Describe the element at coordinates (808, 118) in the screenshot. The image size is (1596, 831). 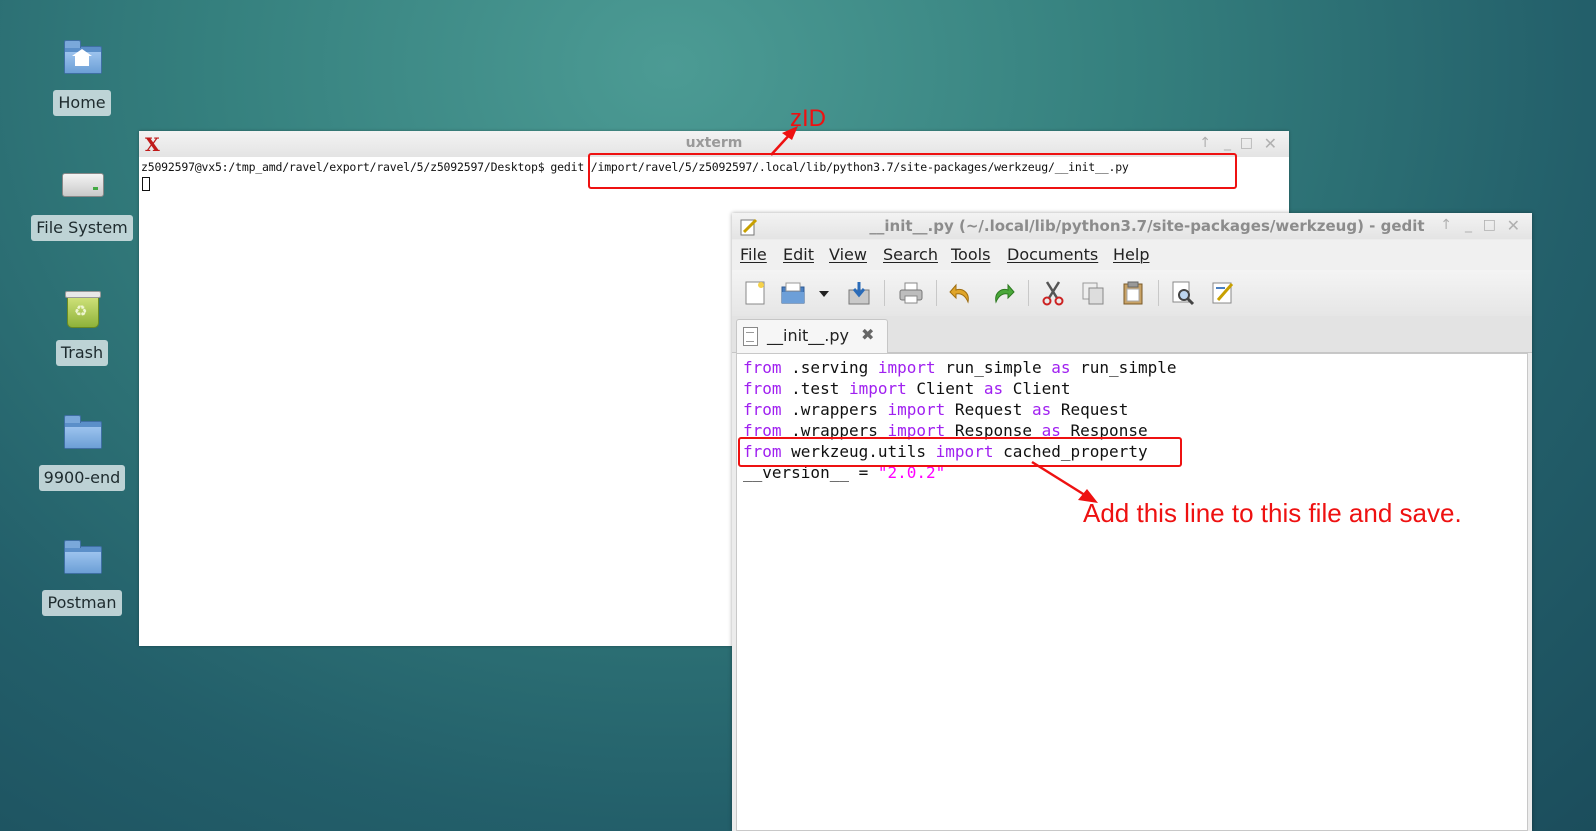
I see `zid-annotation: zID` at that location.